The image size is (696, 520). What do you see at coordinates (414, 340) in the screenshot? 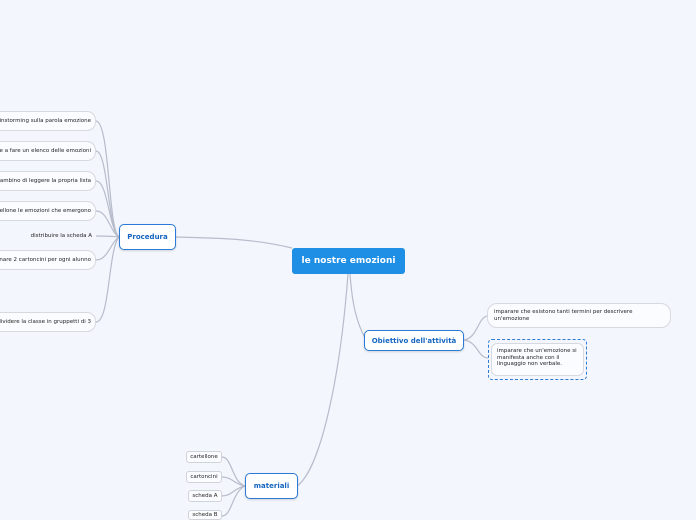
I see `obiettivo-node: Obiettivo dell'attività` at bounding box center [414, 340].